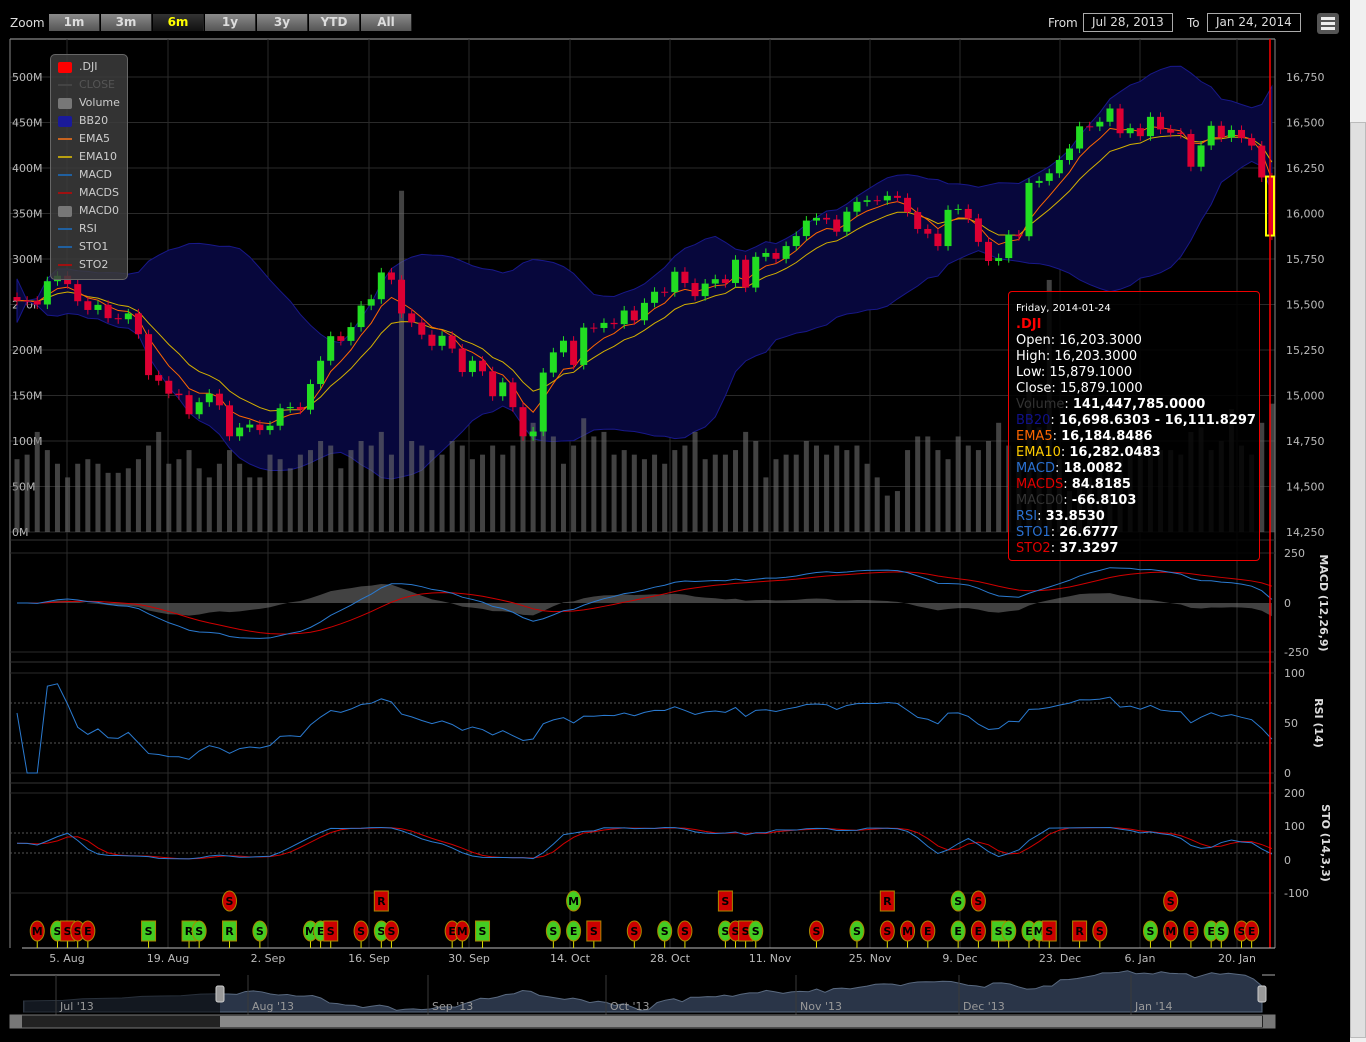 This screenshot has height=1042, width=1366. Describe the element at coordinates (1075, 516) in the screenshot. I see `tooltip-value: 33.8530` at that location.